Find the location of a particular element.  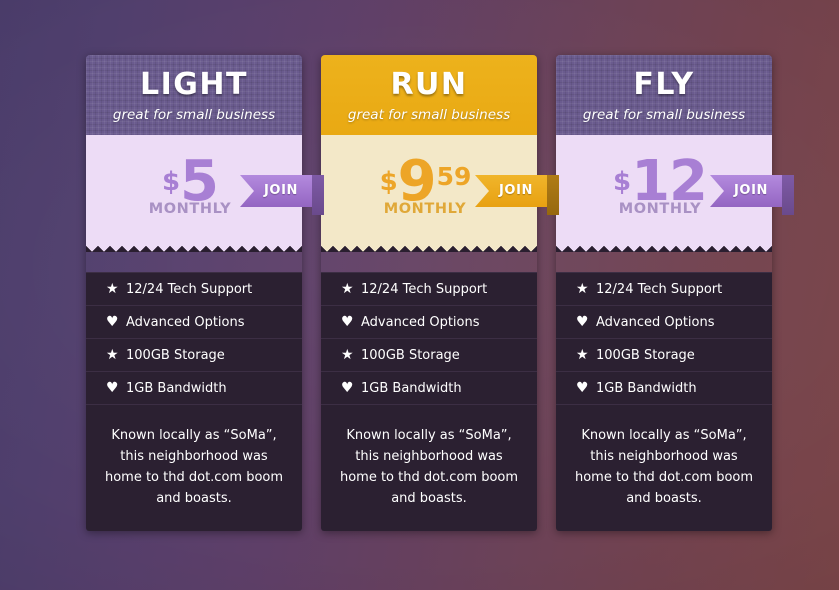

price-value: $959 MONTHLY is located at coordinates (429, 185).